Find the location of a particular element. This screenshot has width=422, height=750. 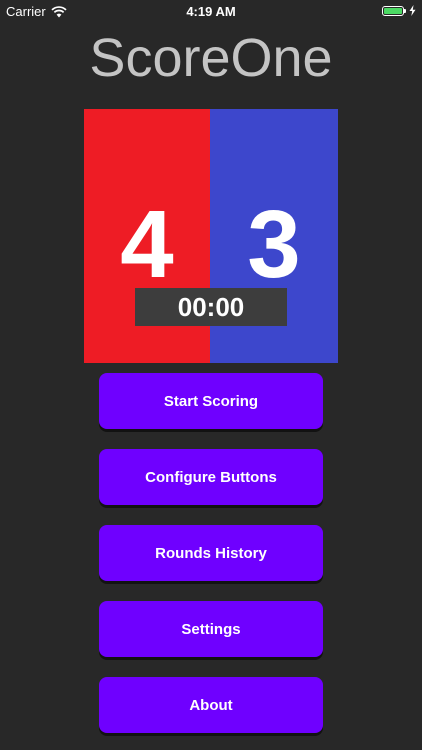

right-team-score: 3 is located at coordinates (274, 244).